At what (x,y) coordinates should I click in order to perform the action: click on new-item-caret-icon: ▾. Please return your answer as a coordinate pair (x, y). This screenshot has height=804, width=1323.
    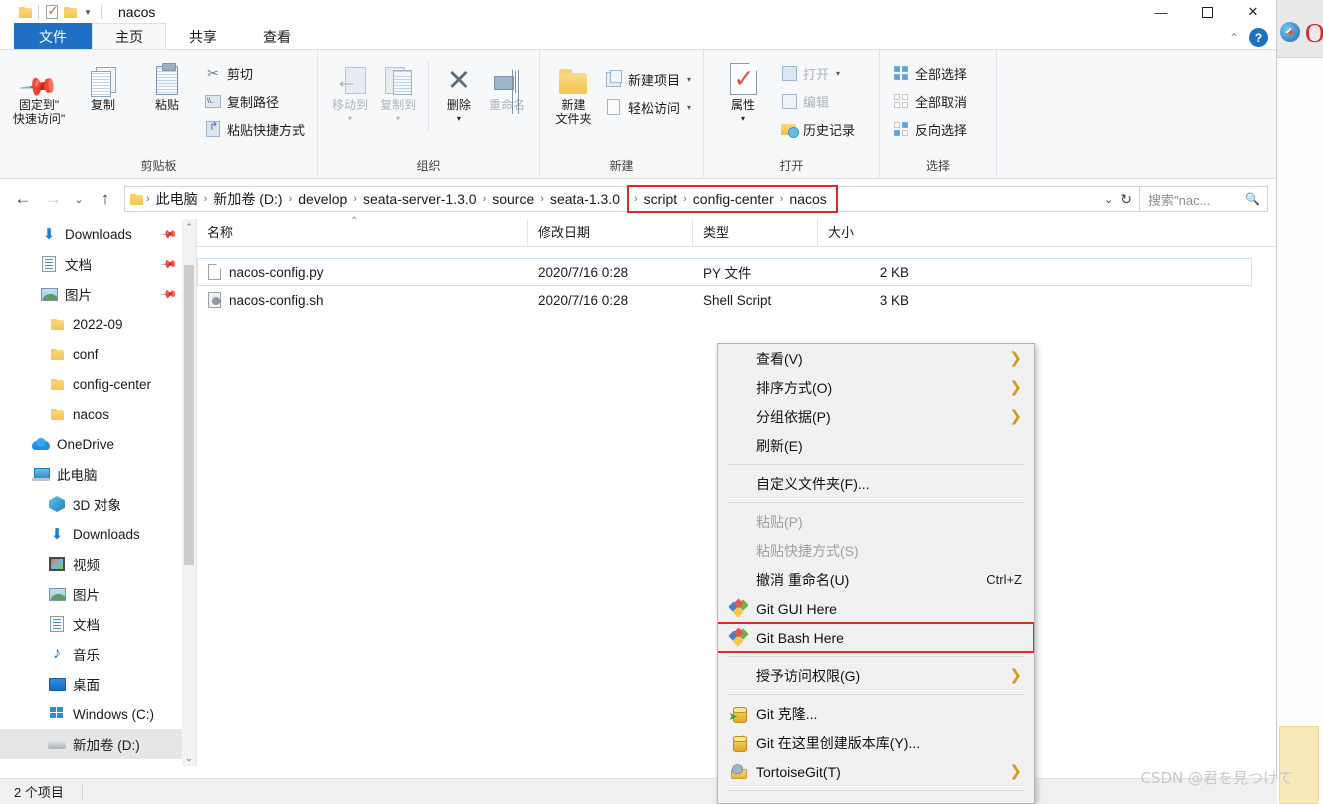
    Looking at the image, I should click on (689, 79).